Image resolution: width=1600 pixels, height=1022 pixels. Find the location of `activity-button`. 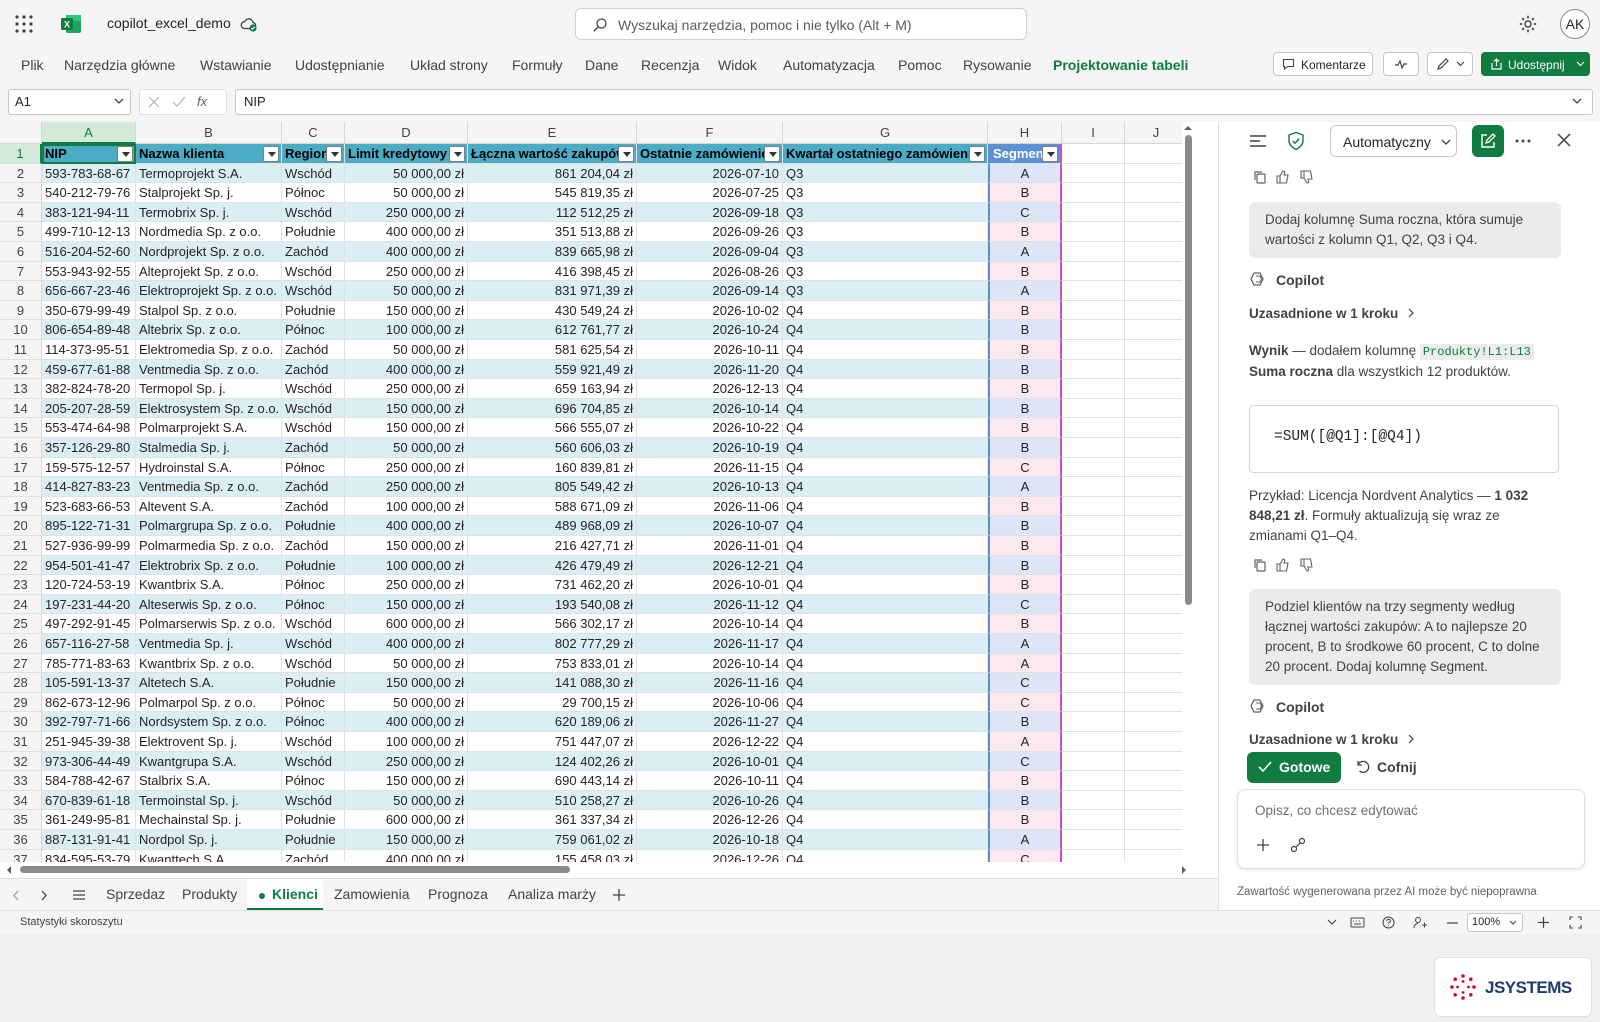

activity-button is located at coordinates (1401, 64).